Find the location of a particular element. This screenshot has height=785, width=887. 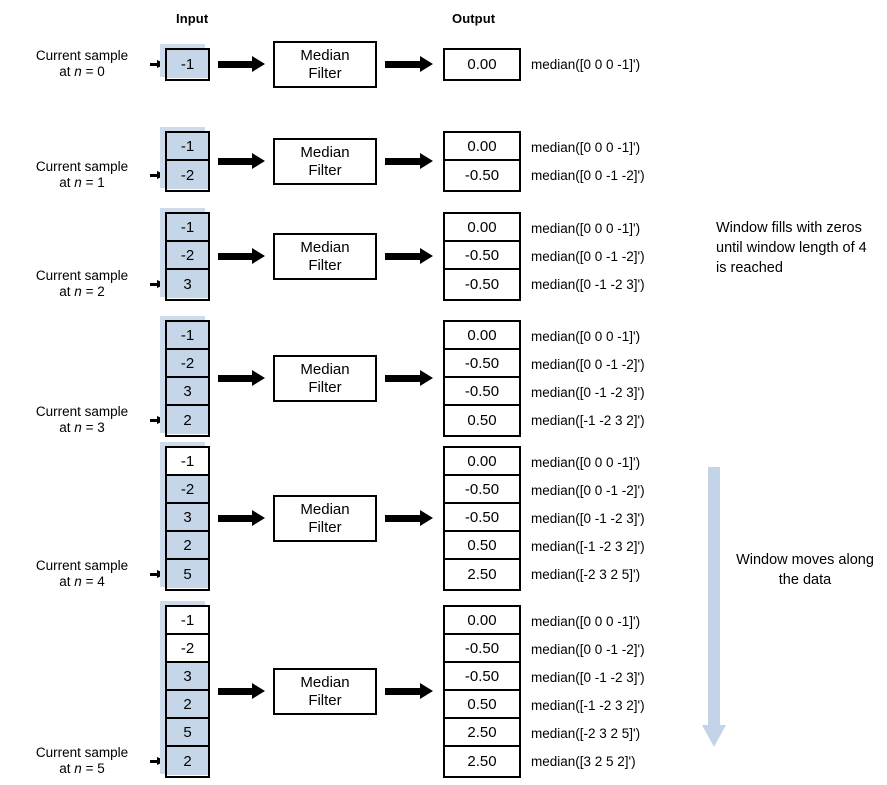

current-sample-caption: Current sample at n = 1 is located at coordinates (82, 175).